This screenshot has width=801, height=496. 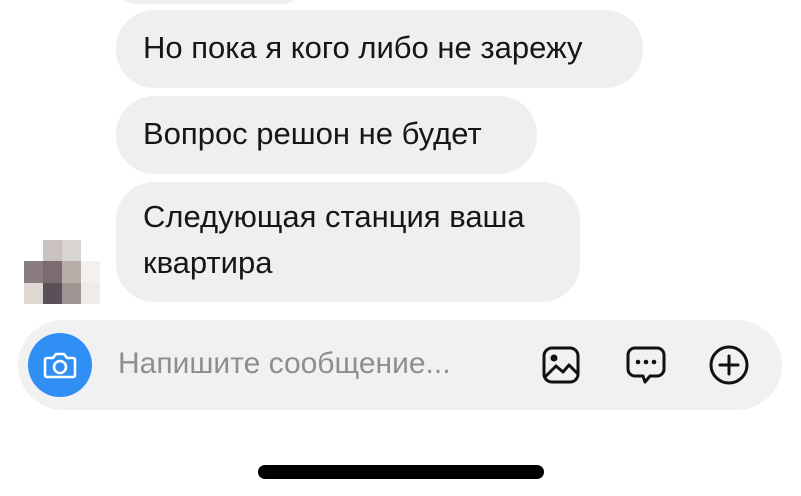 I want to click on message-bubble: Вопрос решон не будет, so click(x=326, y=135).